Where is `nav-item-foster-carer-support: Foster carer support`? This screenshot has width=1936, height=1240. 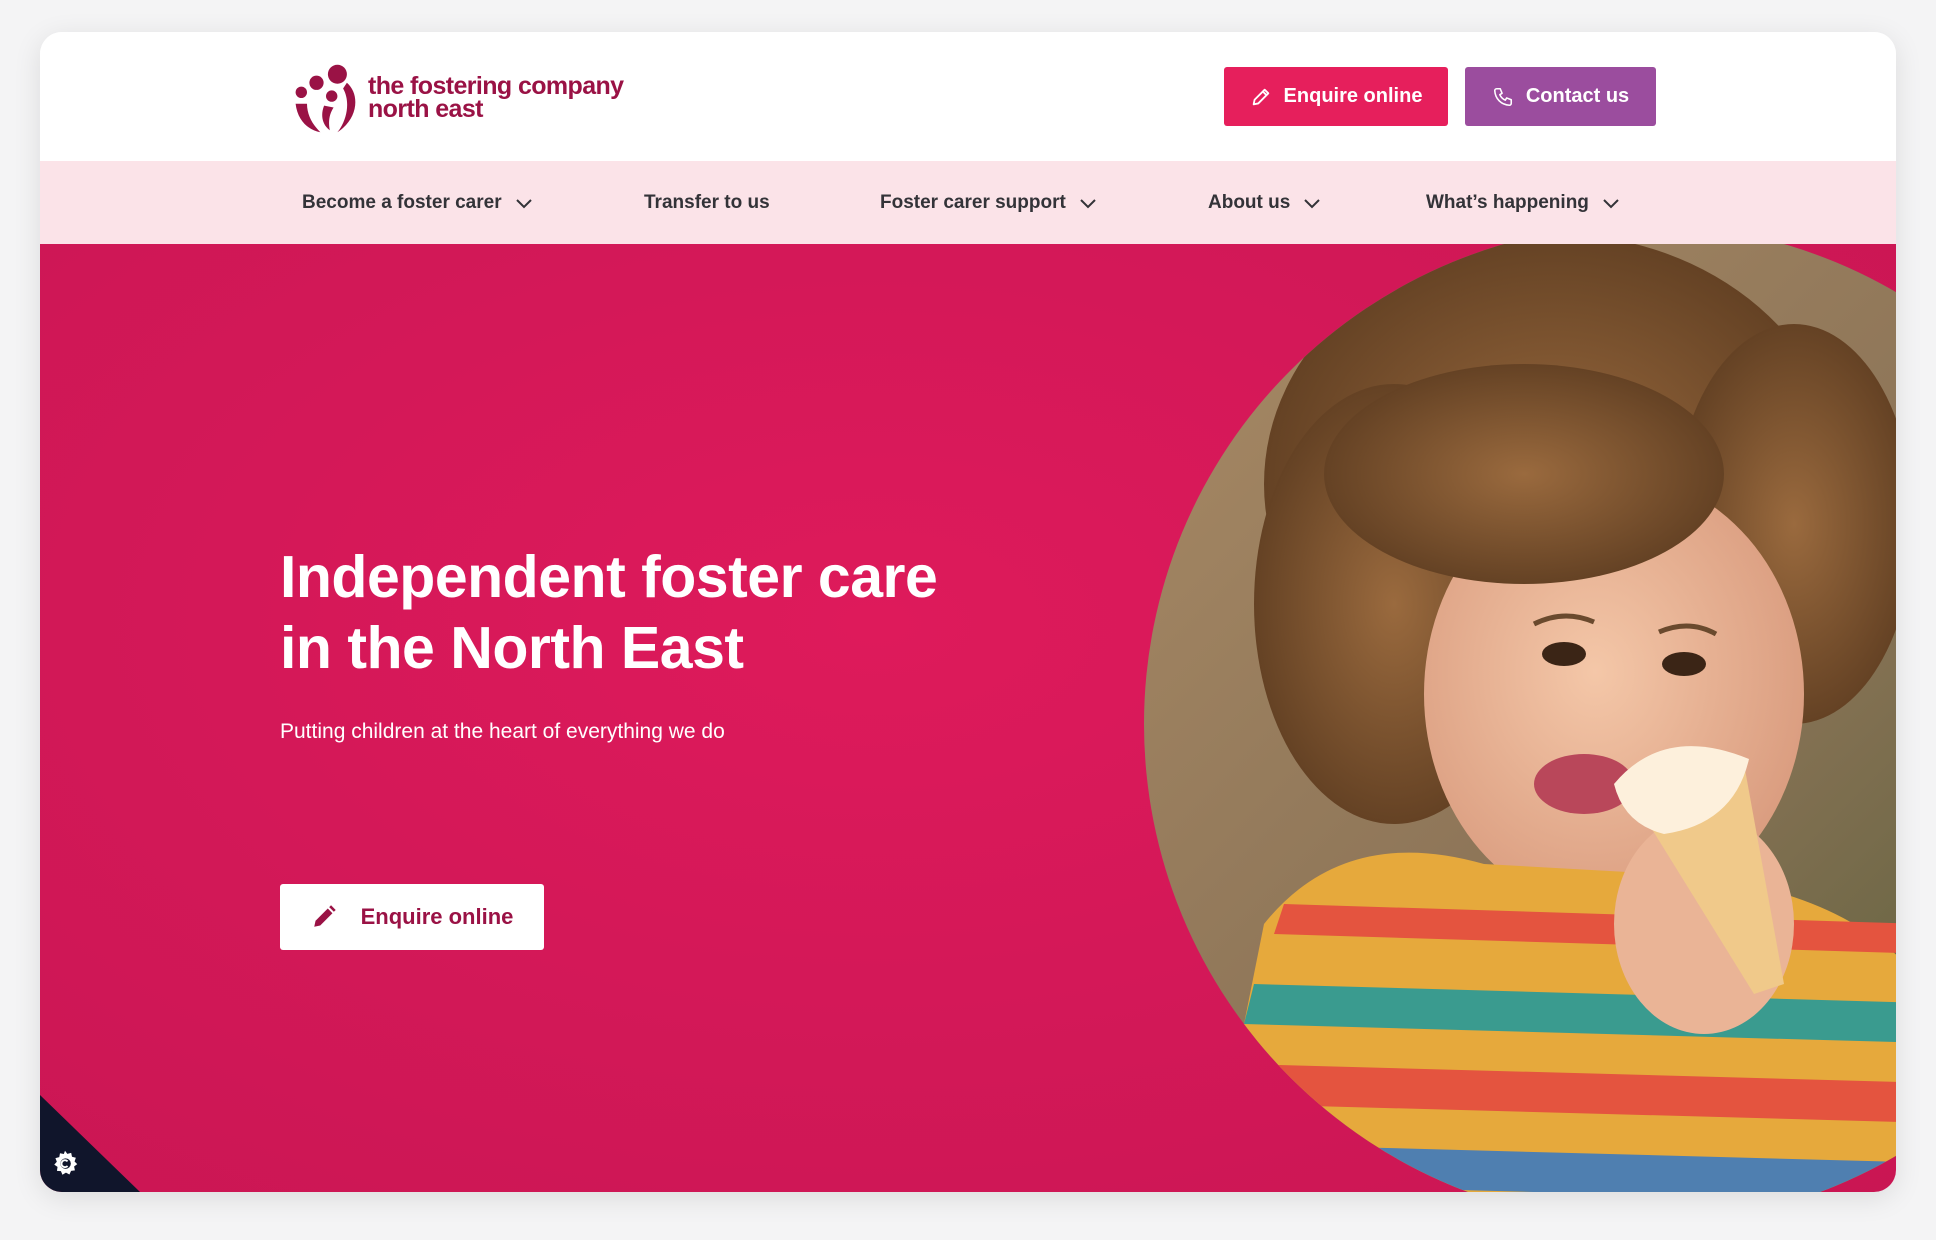
nav-item-foster-carer-support: Foster carer support is located at coordinates (988, 202).